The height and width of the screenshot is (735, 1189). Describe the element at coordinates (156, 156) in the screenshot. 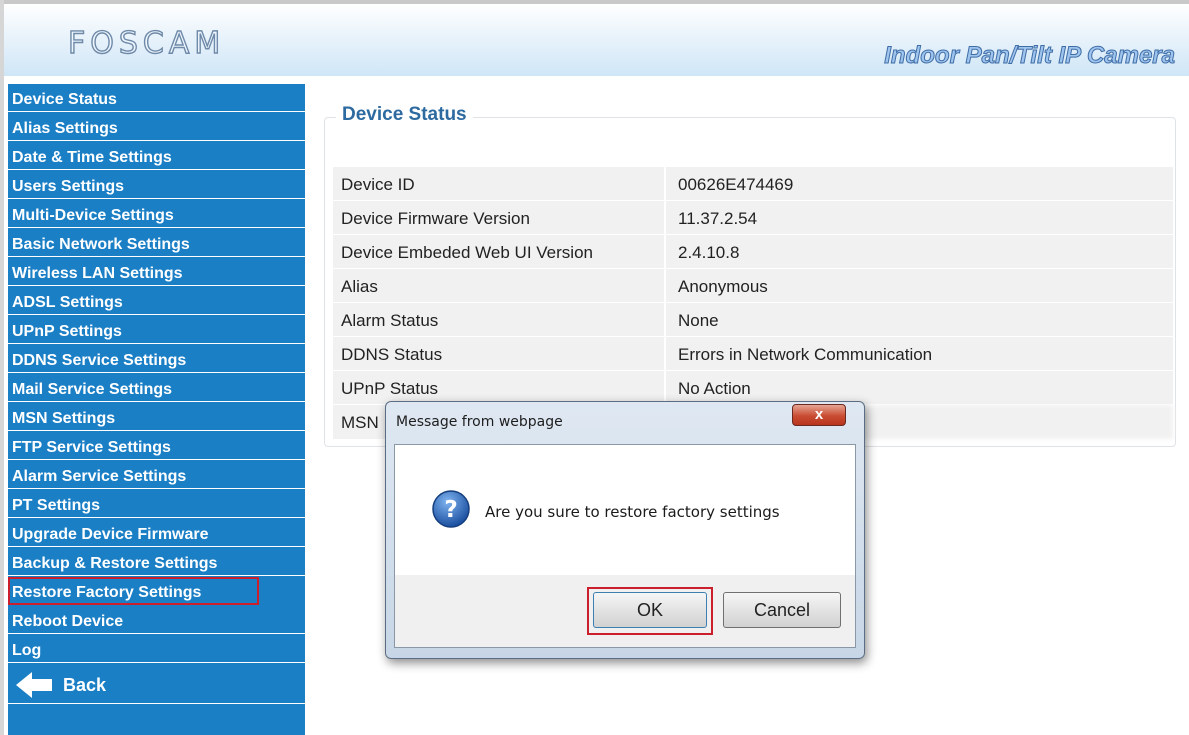

I see `sidebar-item-date-time-settings: Date & Time Settings` at that location.